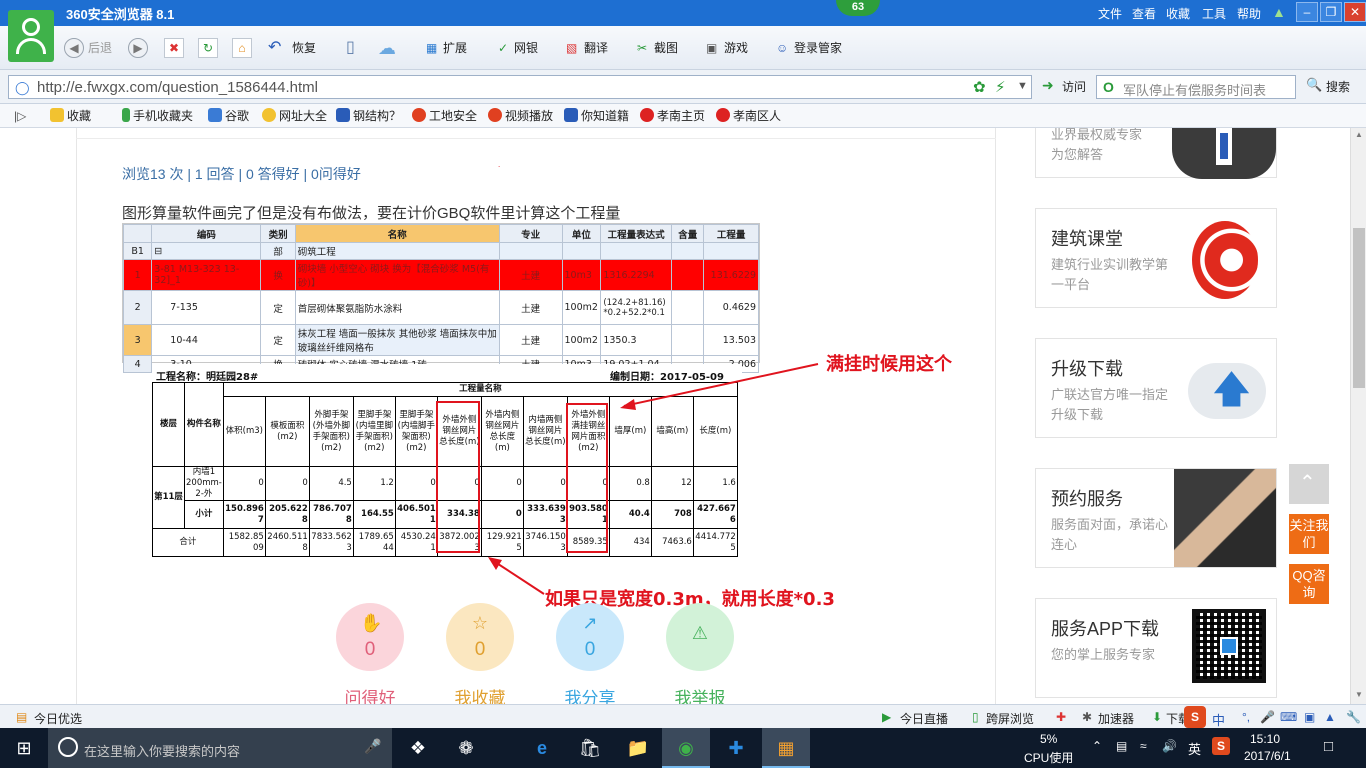 Image resolution: width=1366 pixels, height=768 pixels. What do you see at coordinates (1110, 13) in the screenshot?
I see `menu-file: 文件` at bounding box center [1110, 13].